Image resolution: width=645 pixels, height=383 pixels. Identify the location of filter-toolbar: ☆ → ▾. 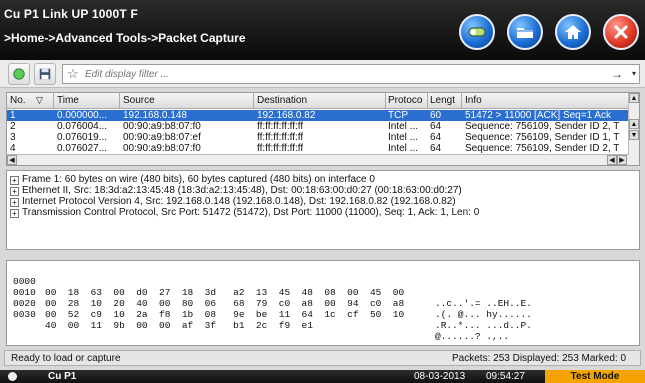
(322, 74).